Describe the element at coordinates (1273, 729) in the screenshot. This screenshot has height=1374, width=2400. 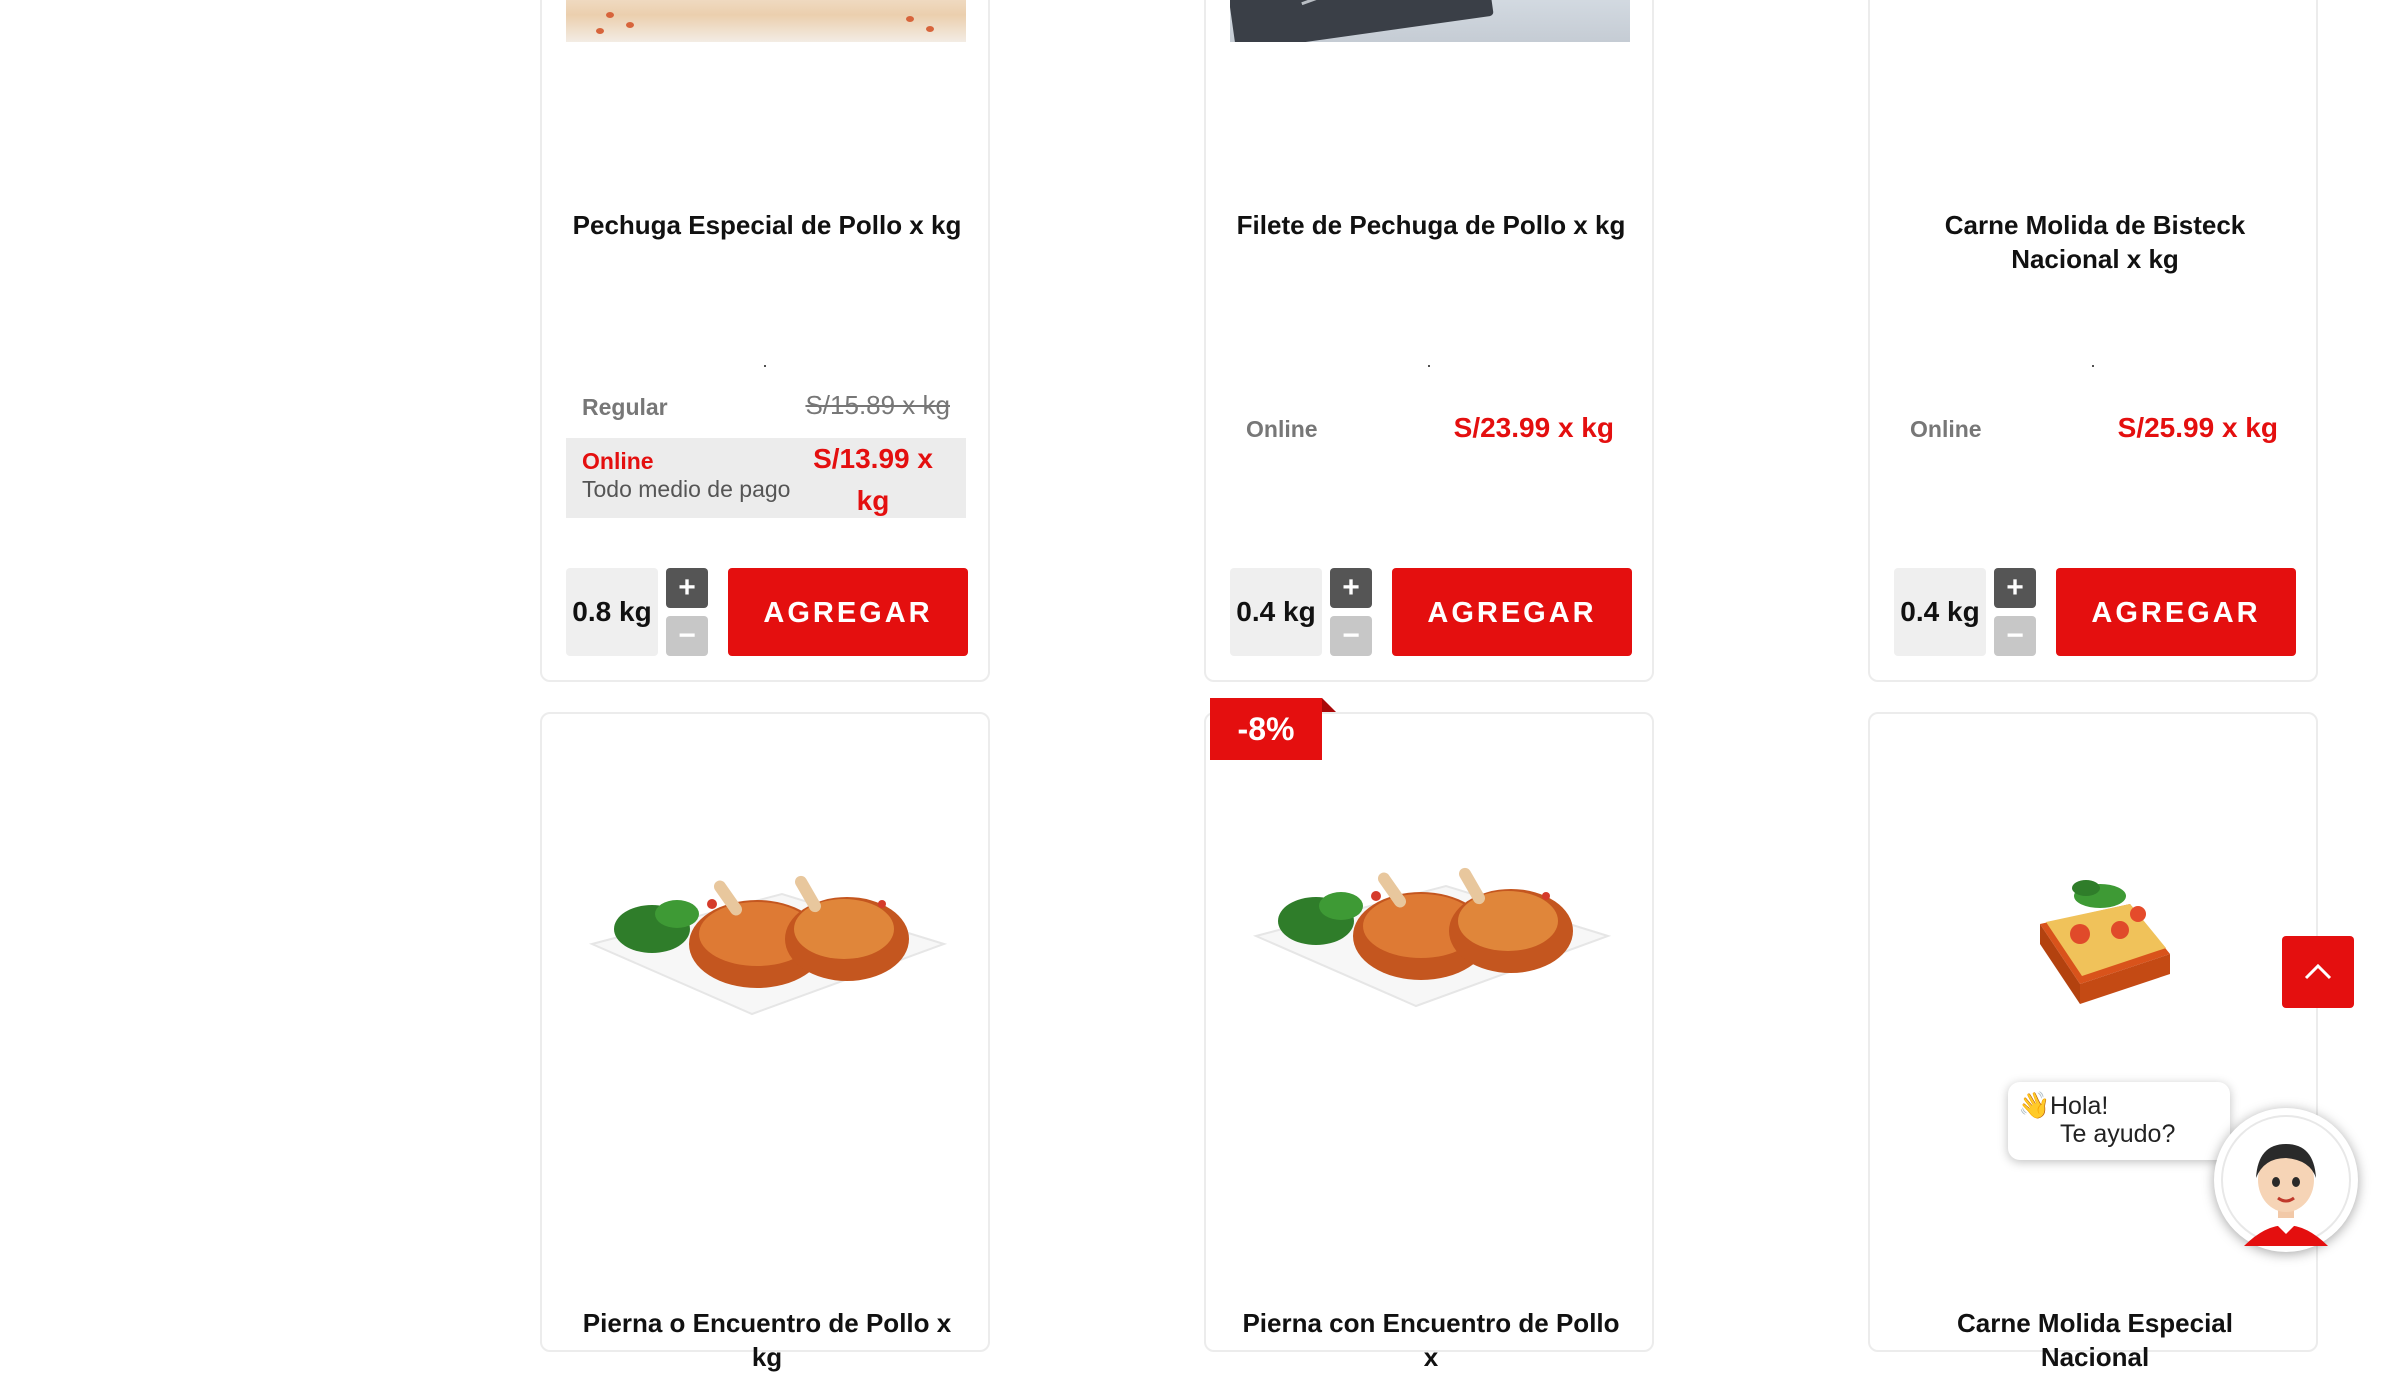
I see `discount-badge: -8%` at that location.